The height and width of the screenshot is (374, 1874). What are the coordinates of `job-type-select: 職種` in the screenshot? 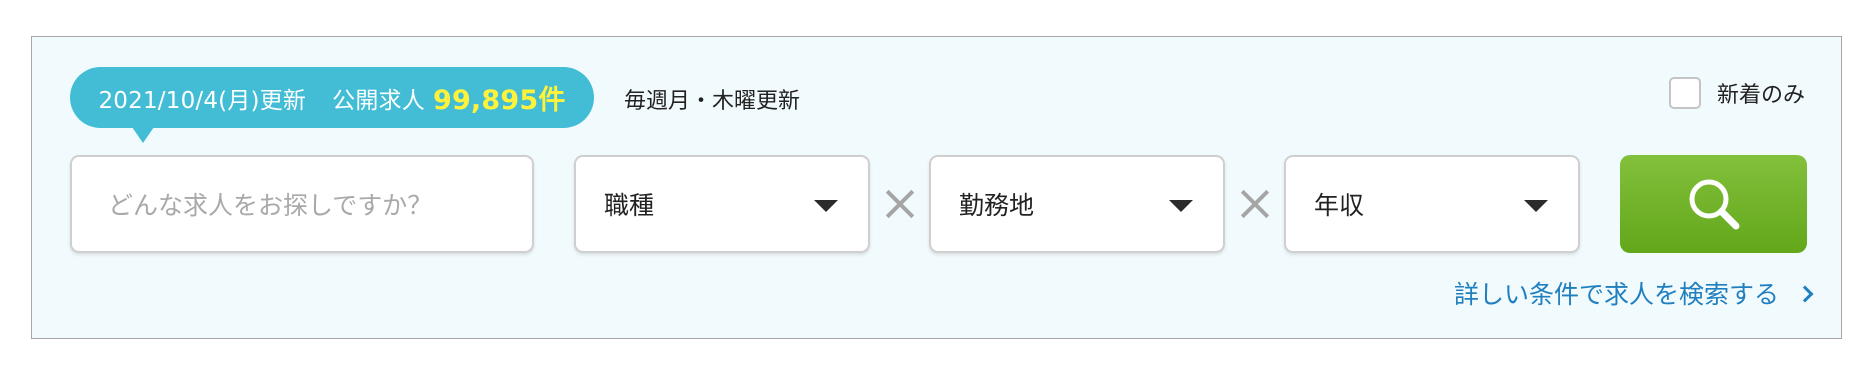 It's located at (722, 204).